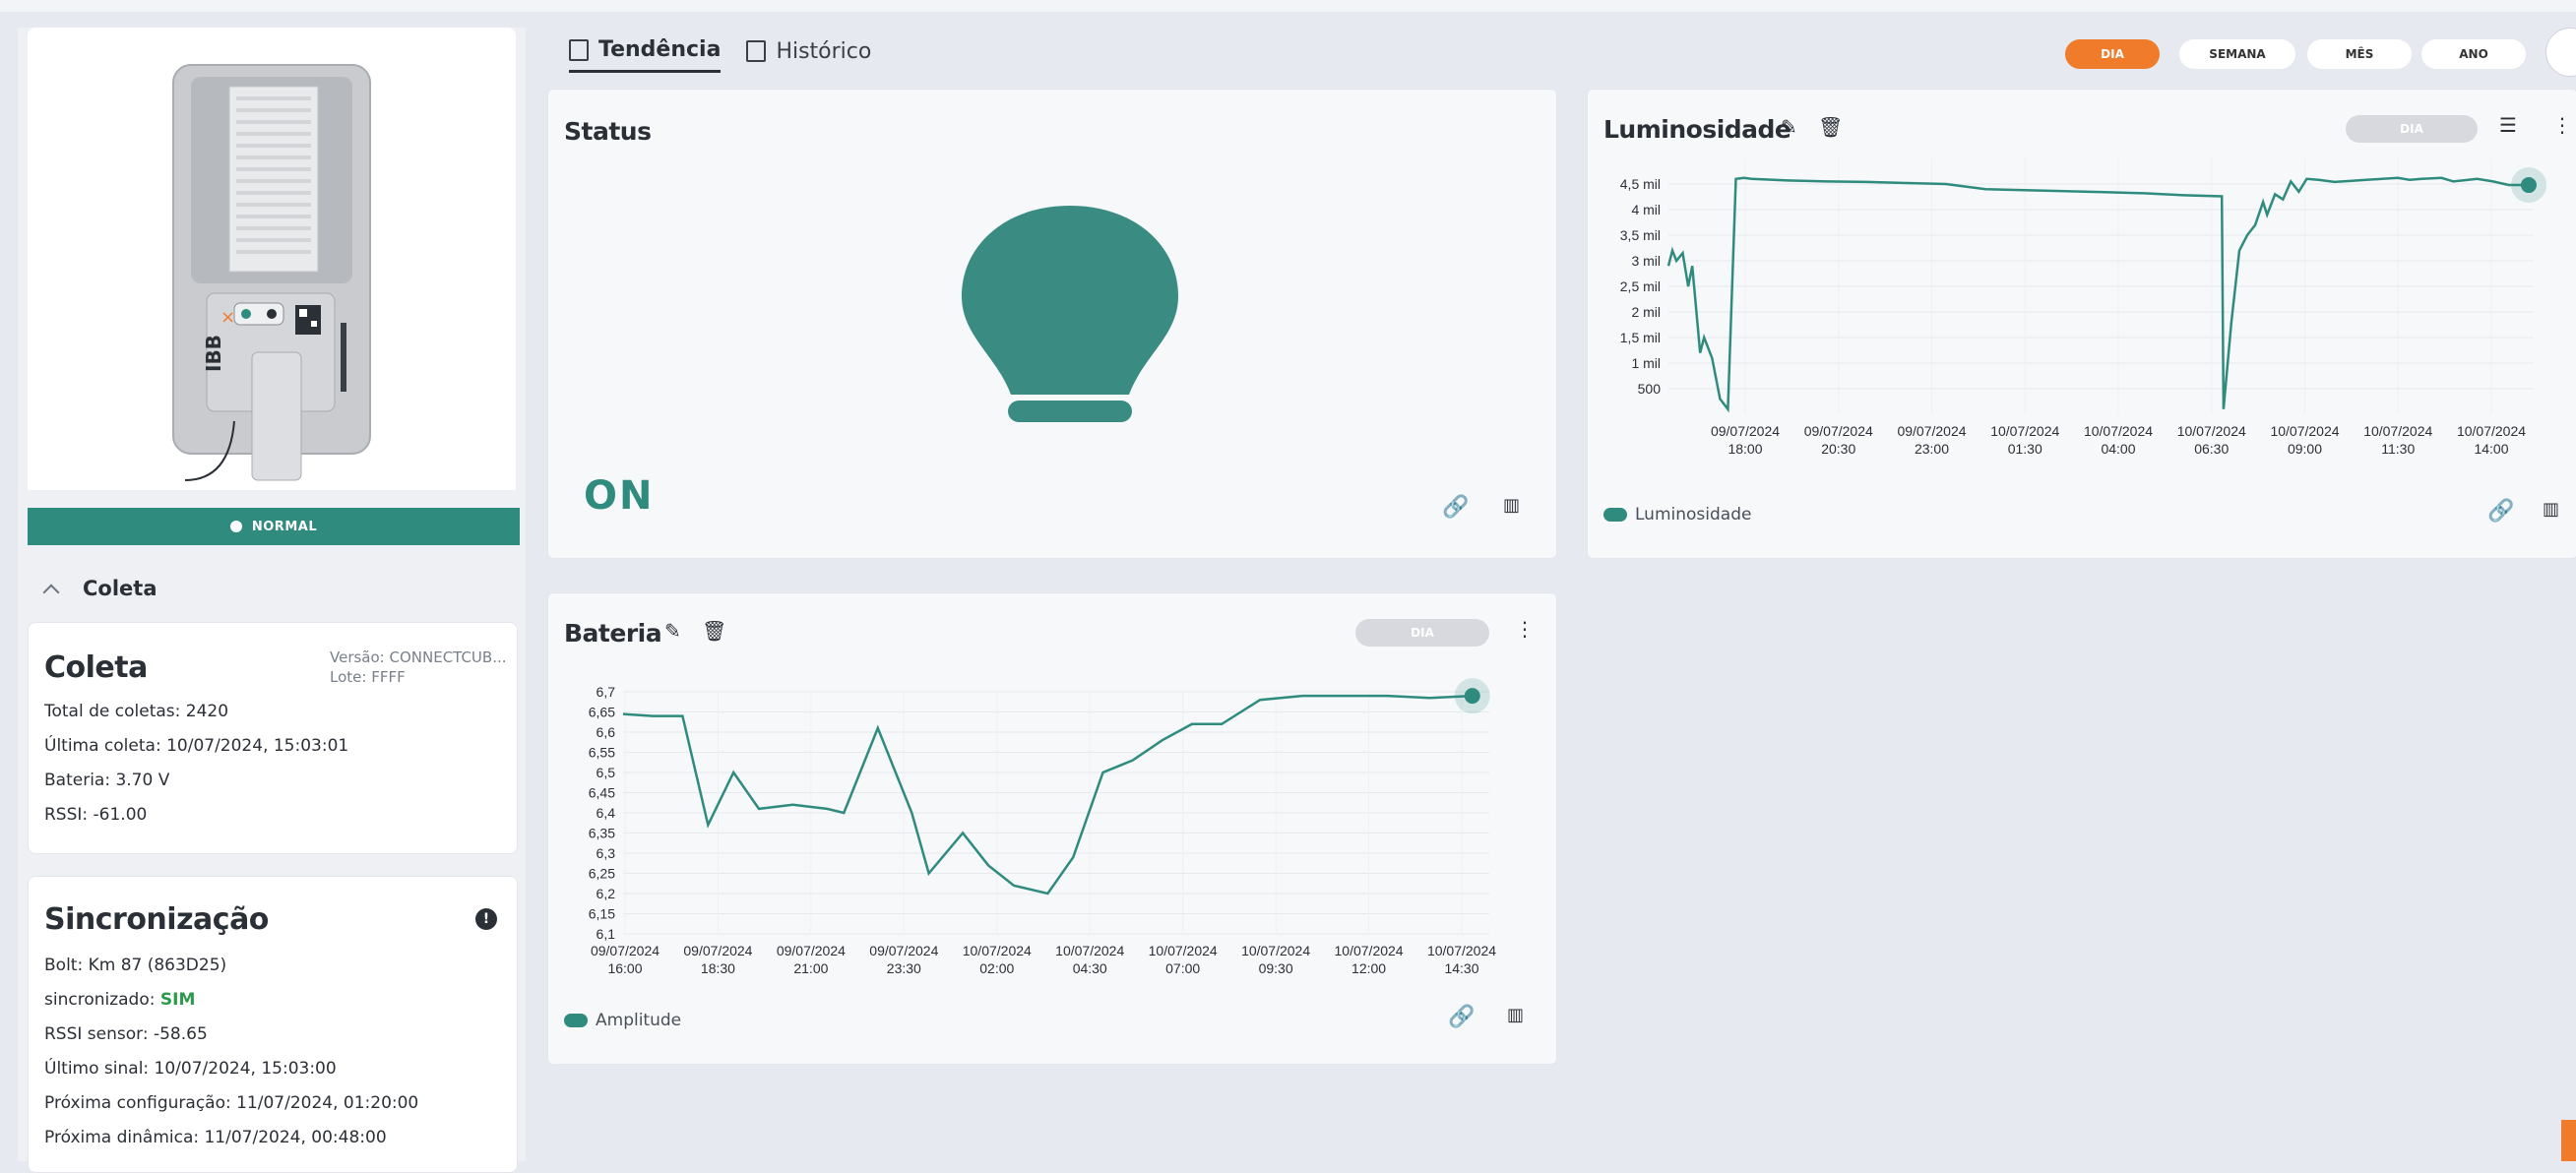  What do you see at coordinates (996, 968) in the screenshot?
I see `x-tick-label: 02:00` at bounding box center [996, 968].